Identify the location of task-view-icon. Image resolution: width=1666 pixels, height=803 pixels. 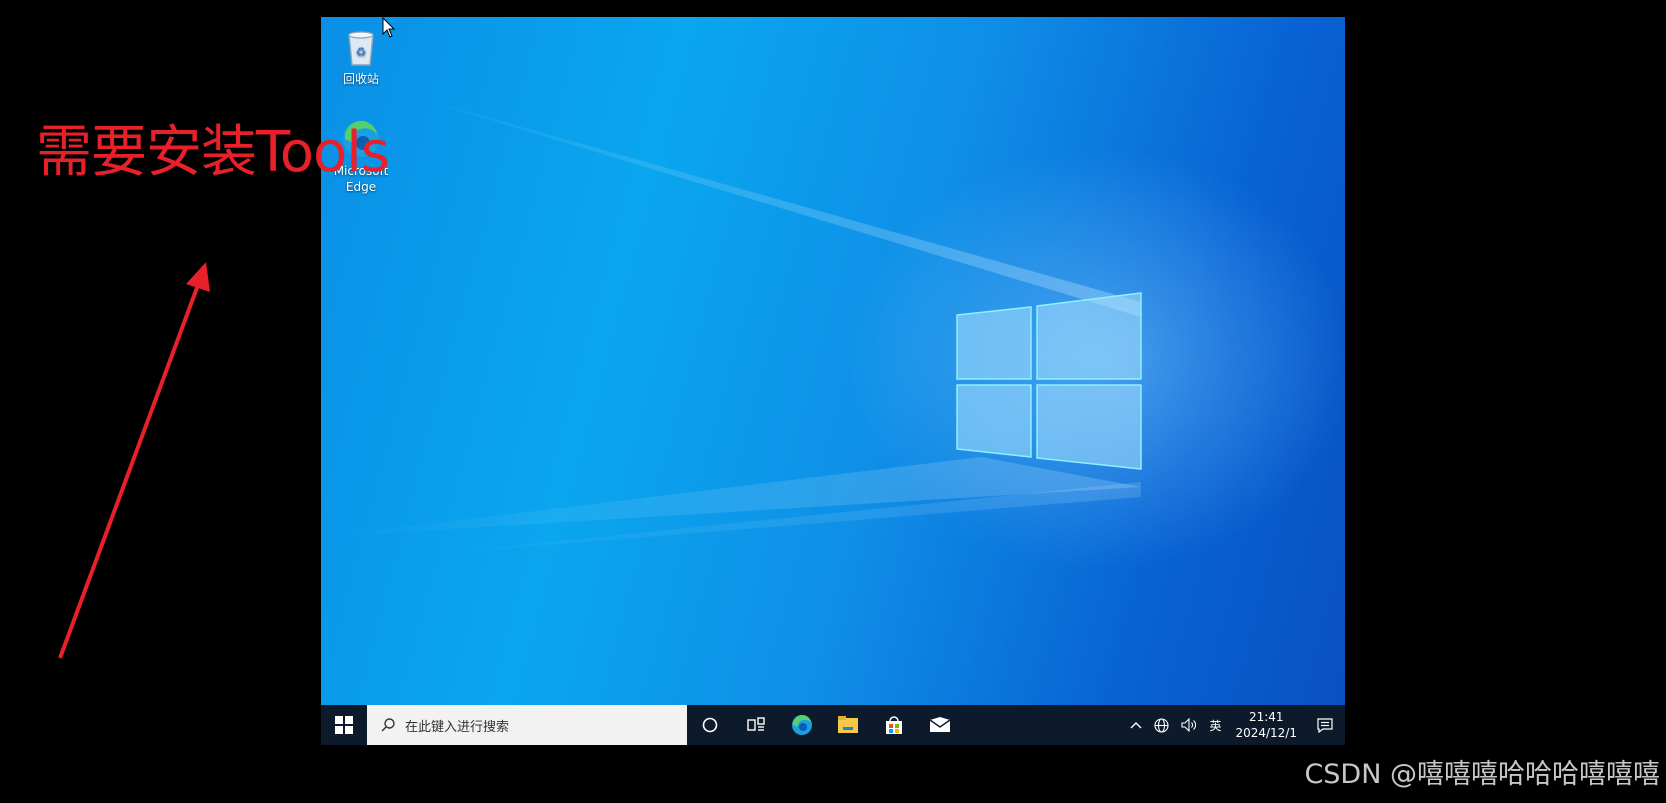
(756, 724).